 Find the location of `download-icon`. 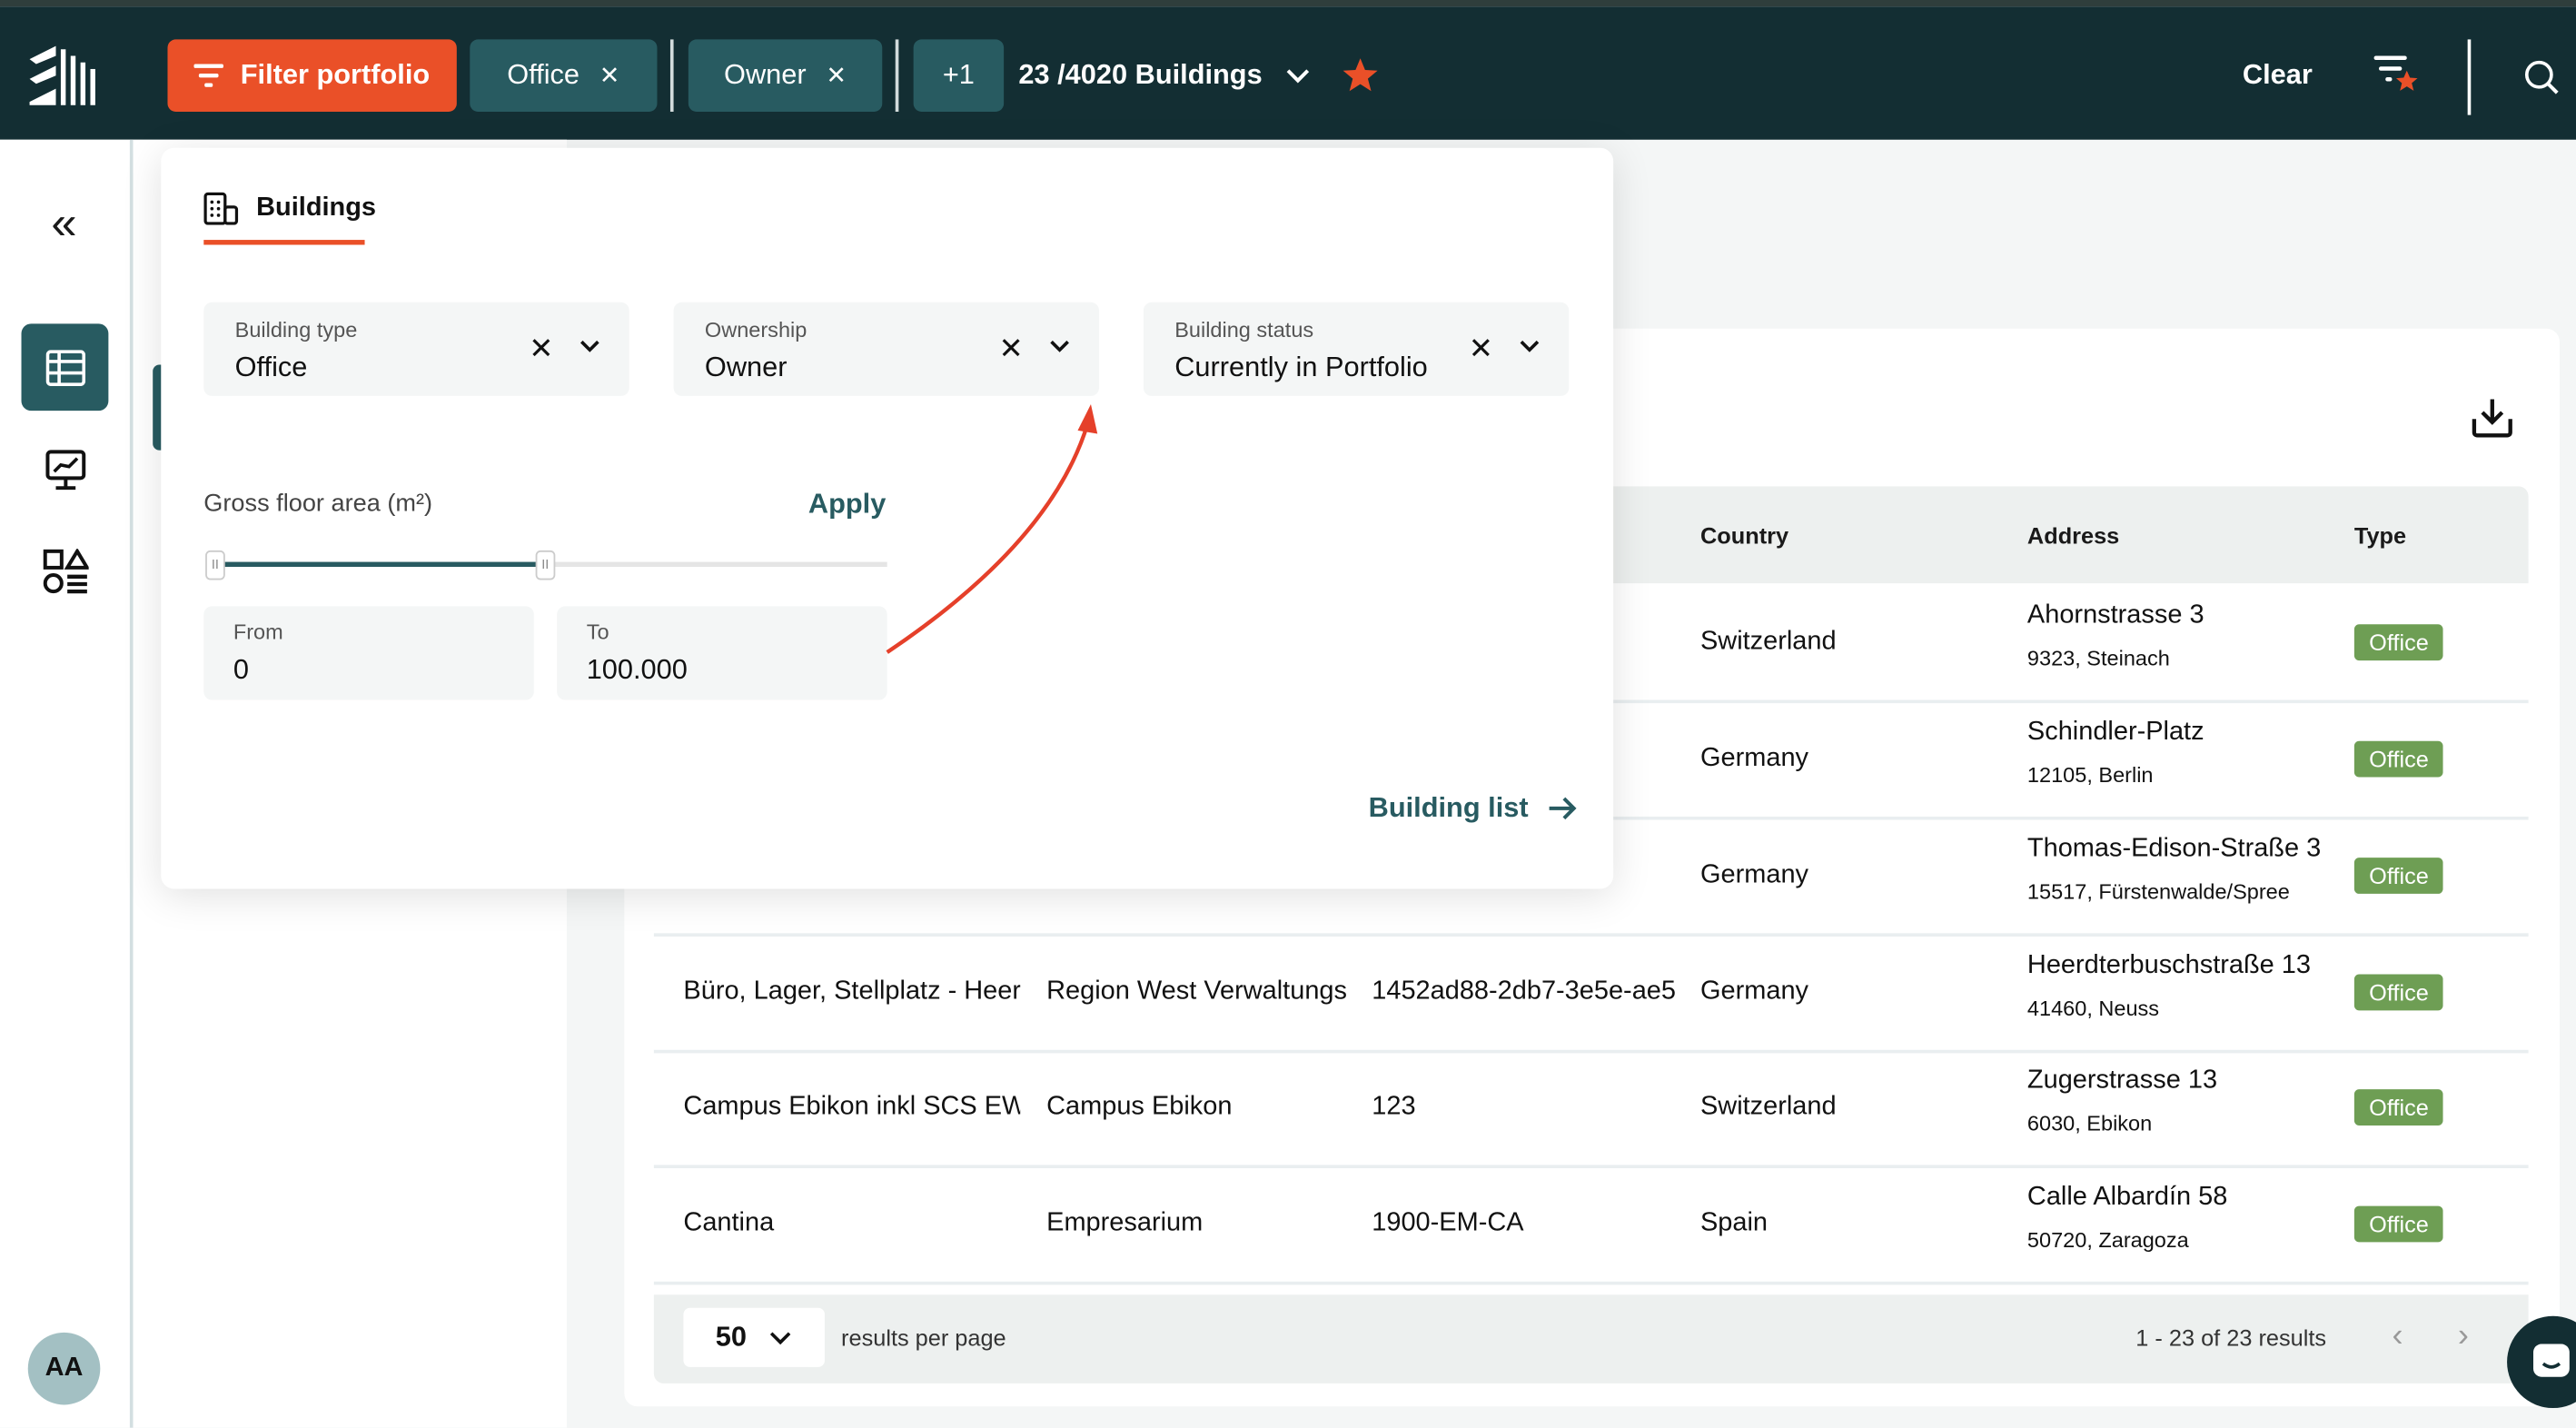

download-icon is located at coordinates (2492, 417).